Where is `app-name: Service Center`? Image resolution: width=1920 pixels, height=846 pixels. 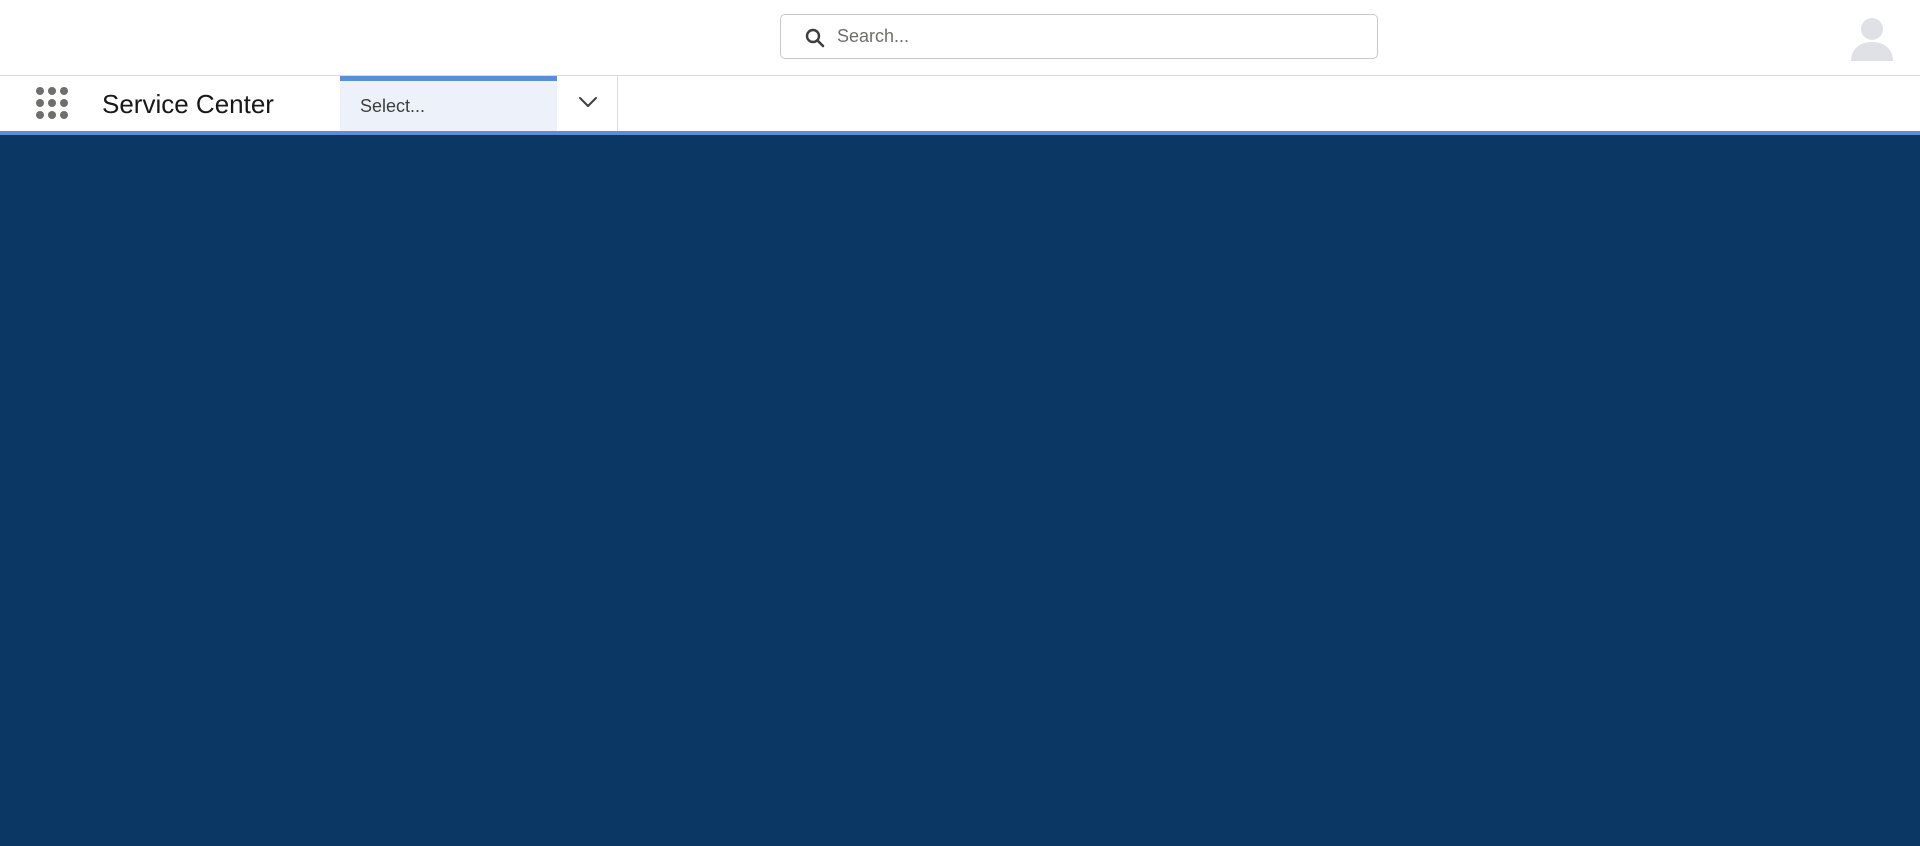
app-name: Service Center is located at coordinates (188, 104).